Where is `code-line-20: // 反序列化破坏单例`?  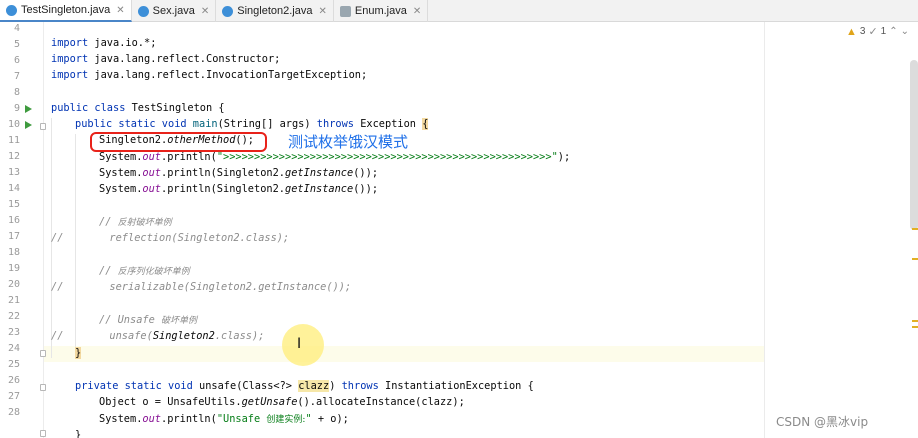
code-line-20: // 反序列化破坏单例 is located at coordinates (144, 271).